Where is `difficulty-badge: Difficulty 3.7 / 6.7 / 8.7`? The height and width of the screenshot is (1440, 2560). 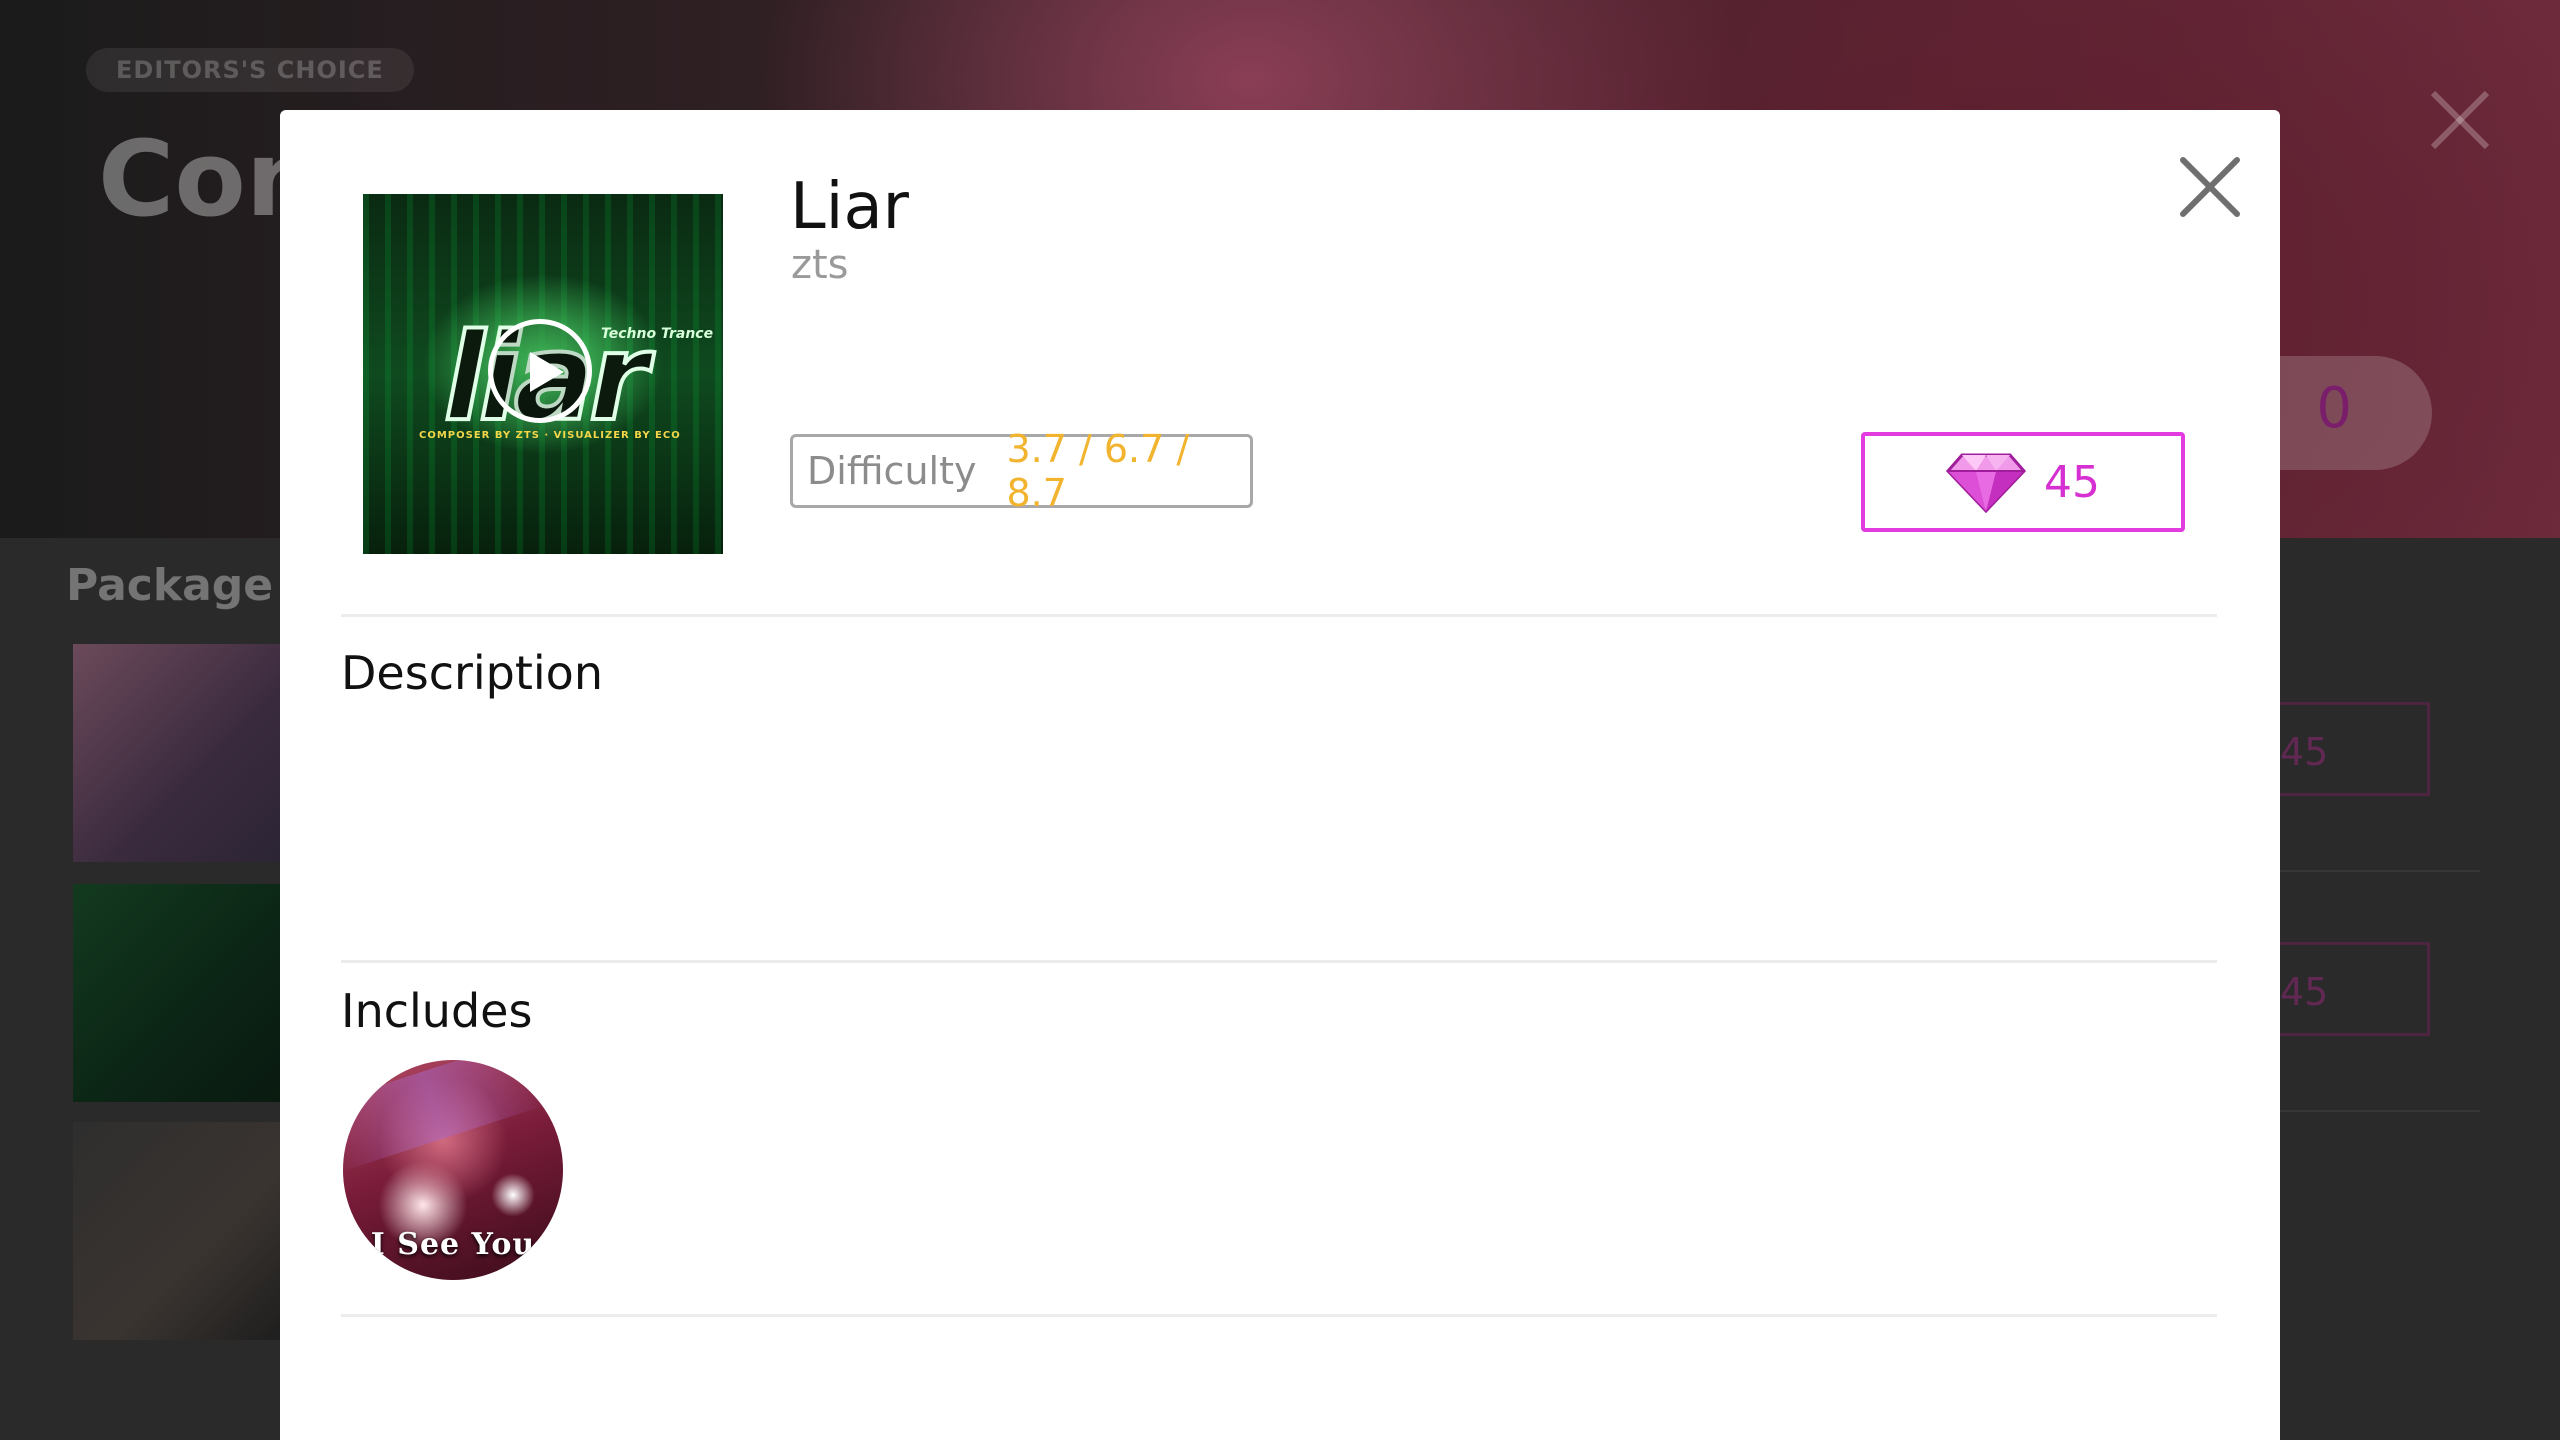
difficulty-badge: Difficulty 3.7 / 6.7 / 8.7 is located at coordinates (1021, 471).